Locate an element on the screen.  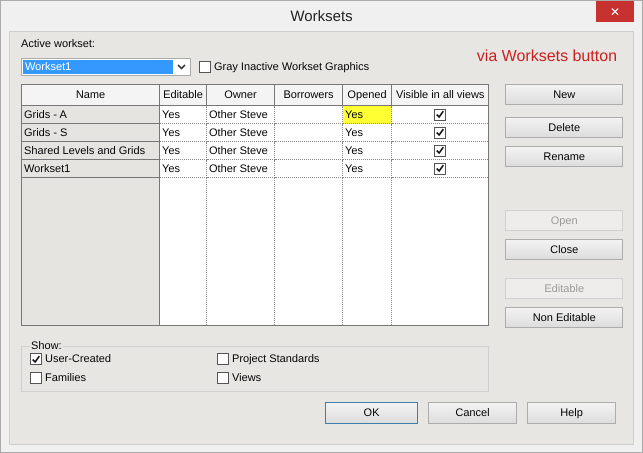
group-label: Show: is located at coordinates (46, 346).